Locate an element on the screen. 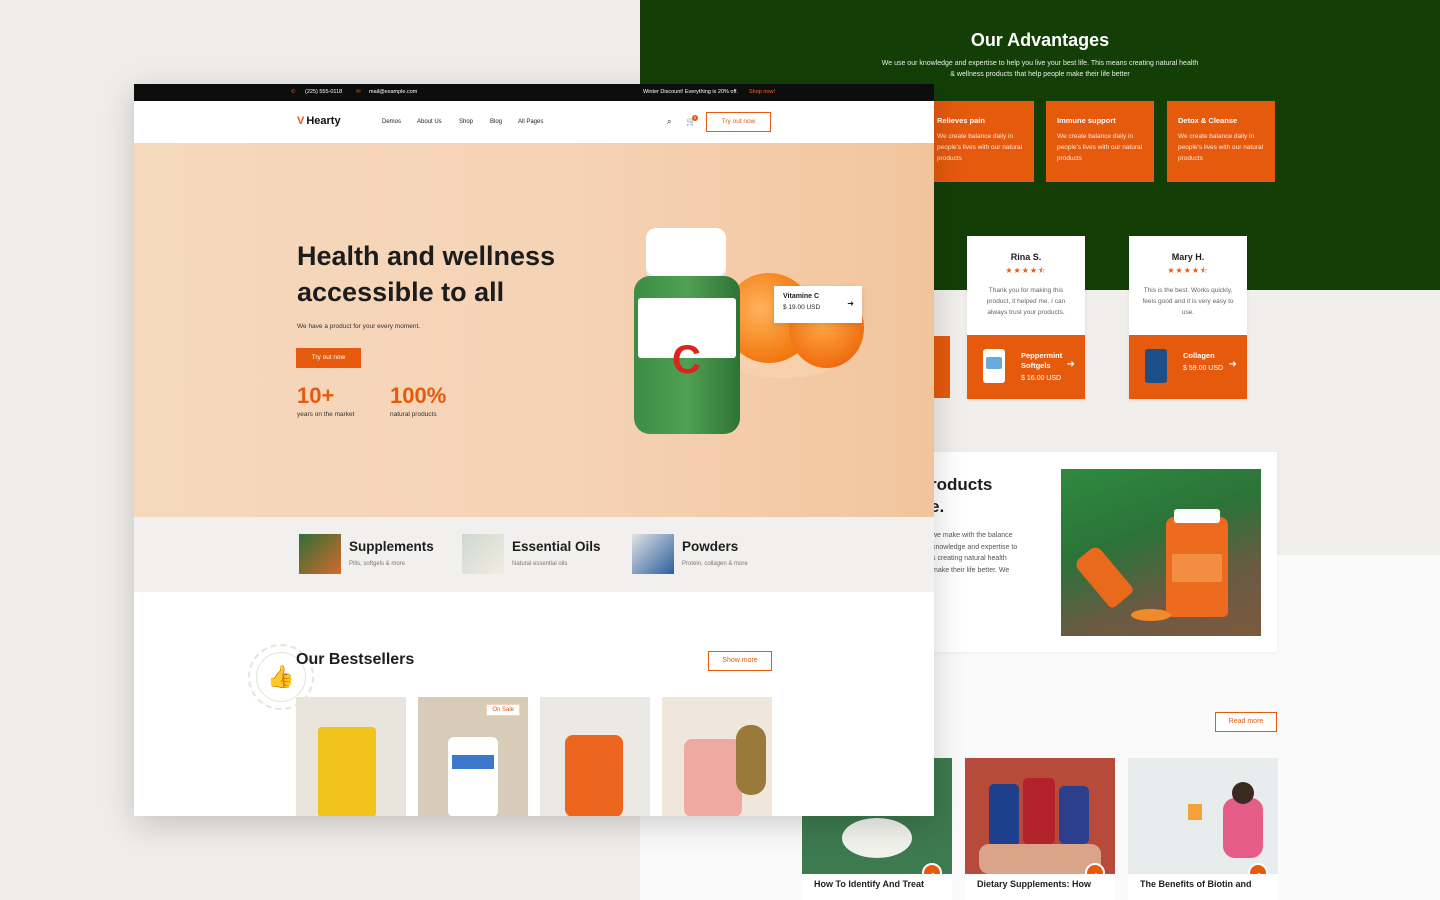 The height and width of the screenshot is (900, 1440). promo-text: Winter Discount! Everything is 20% off. is located at coordinates (690, 92).